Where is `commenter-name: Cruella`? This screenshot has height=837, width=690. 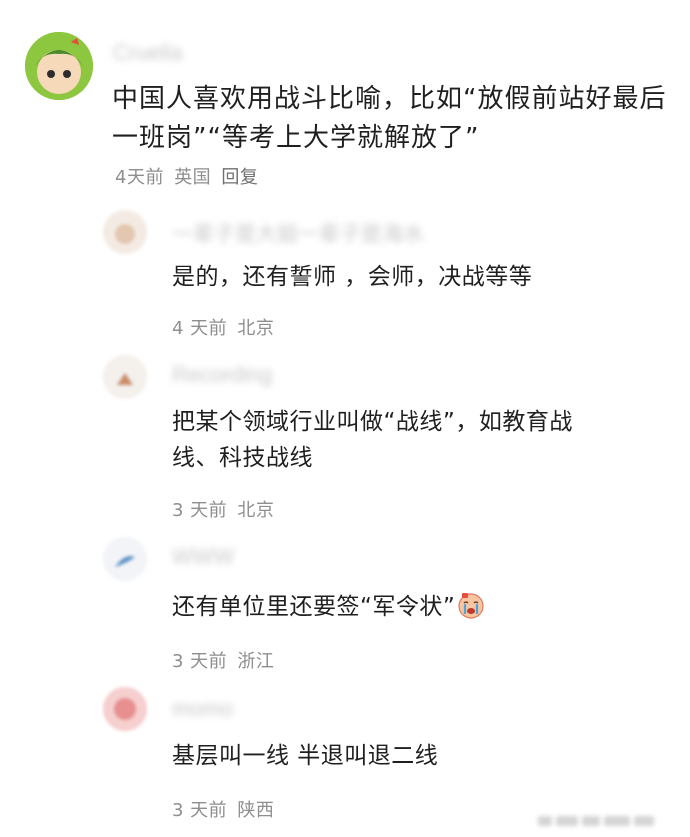 commenter-name: Cruella is located at coordinates (148, 53).